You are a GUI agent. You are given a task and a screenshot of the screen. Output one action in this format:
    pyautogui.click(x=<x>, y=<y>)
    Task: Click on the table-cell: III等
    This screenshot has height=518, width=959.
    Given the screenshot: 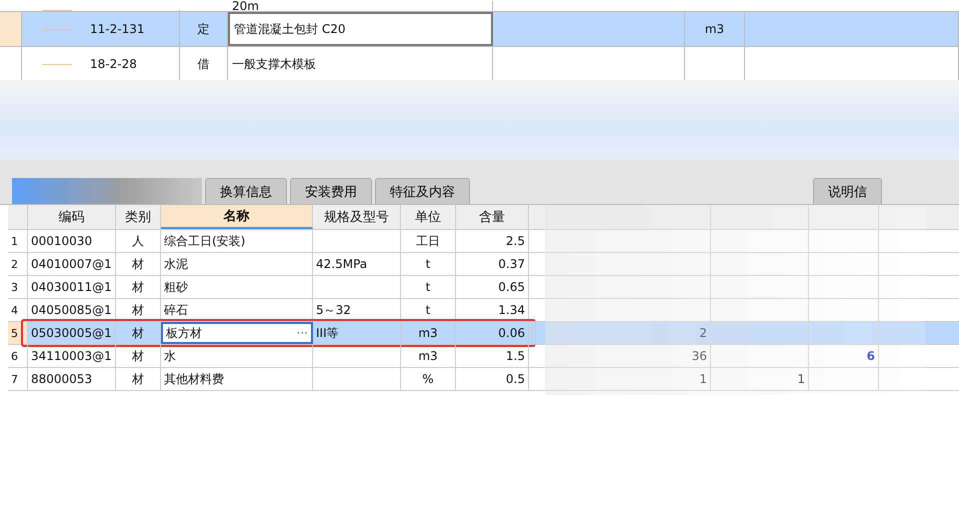 What is the action you would take?
    pyautogui.click(x=357, y=333)
    